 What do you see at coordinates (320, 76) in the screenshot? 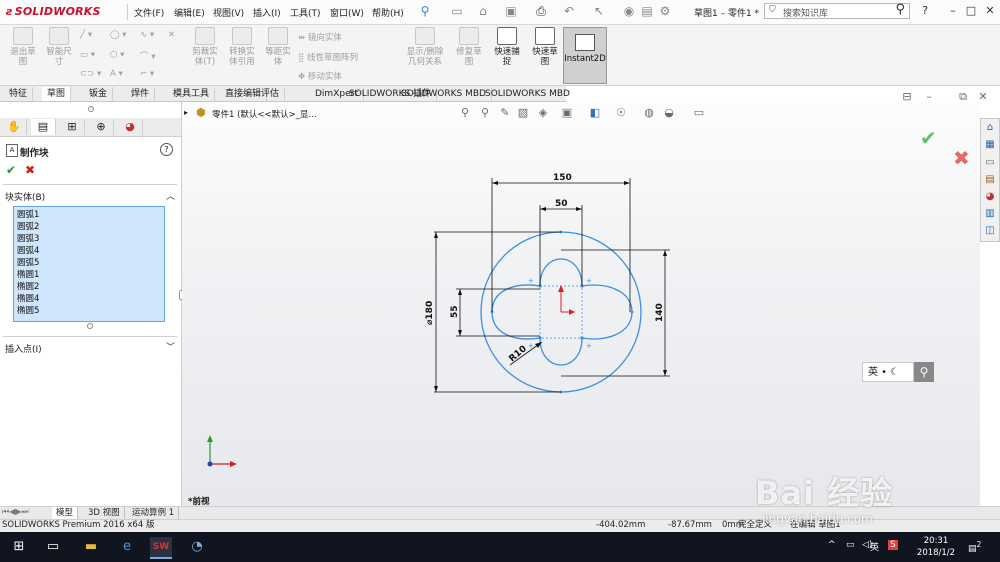
I see `move-entities-button: ✥ 移动实体` at bounding box center [320, 76].